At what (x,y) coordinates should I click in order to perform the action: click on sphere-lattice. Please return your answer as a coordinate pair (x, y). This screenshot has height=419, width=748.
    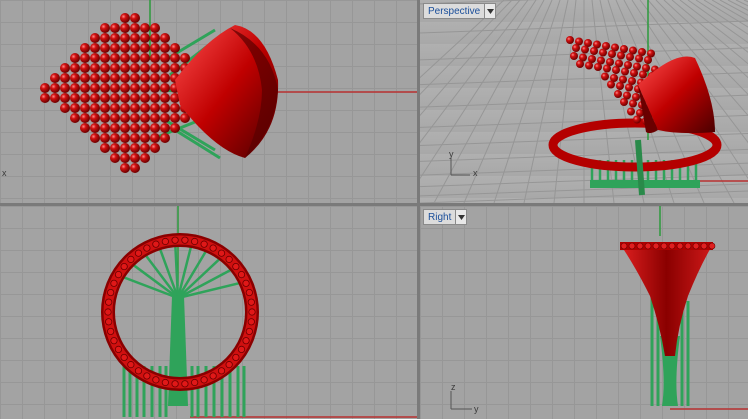
    Looking at the image, I should click on (115, 93).